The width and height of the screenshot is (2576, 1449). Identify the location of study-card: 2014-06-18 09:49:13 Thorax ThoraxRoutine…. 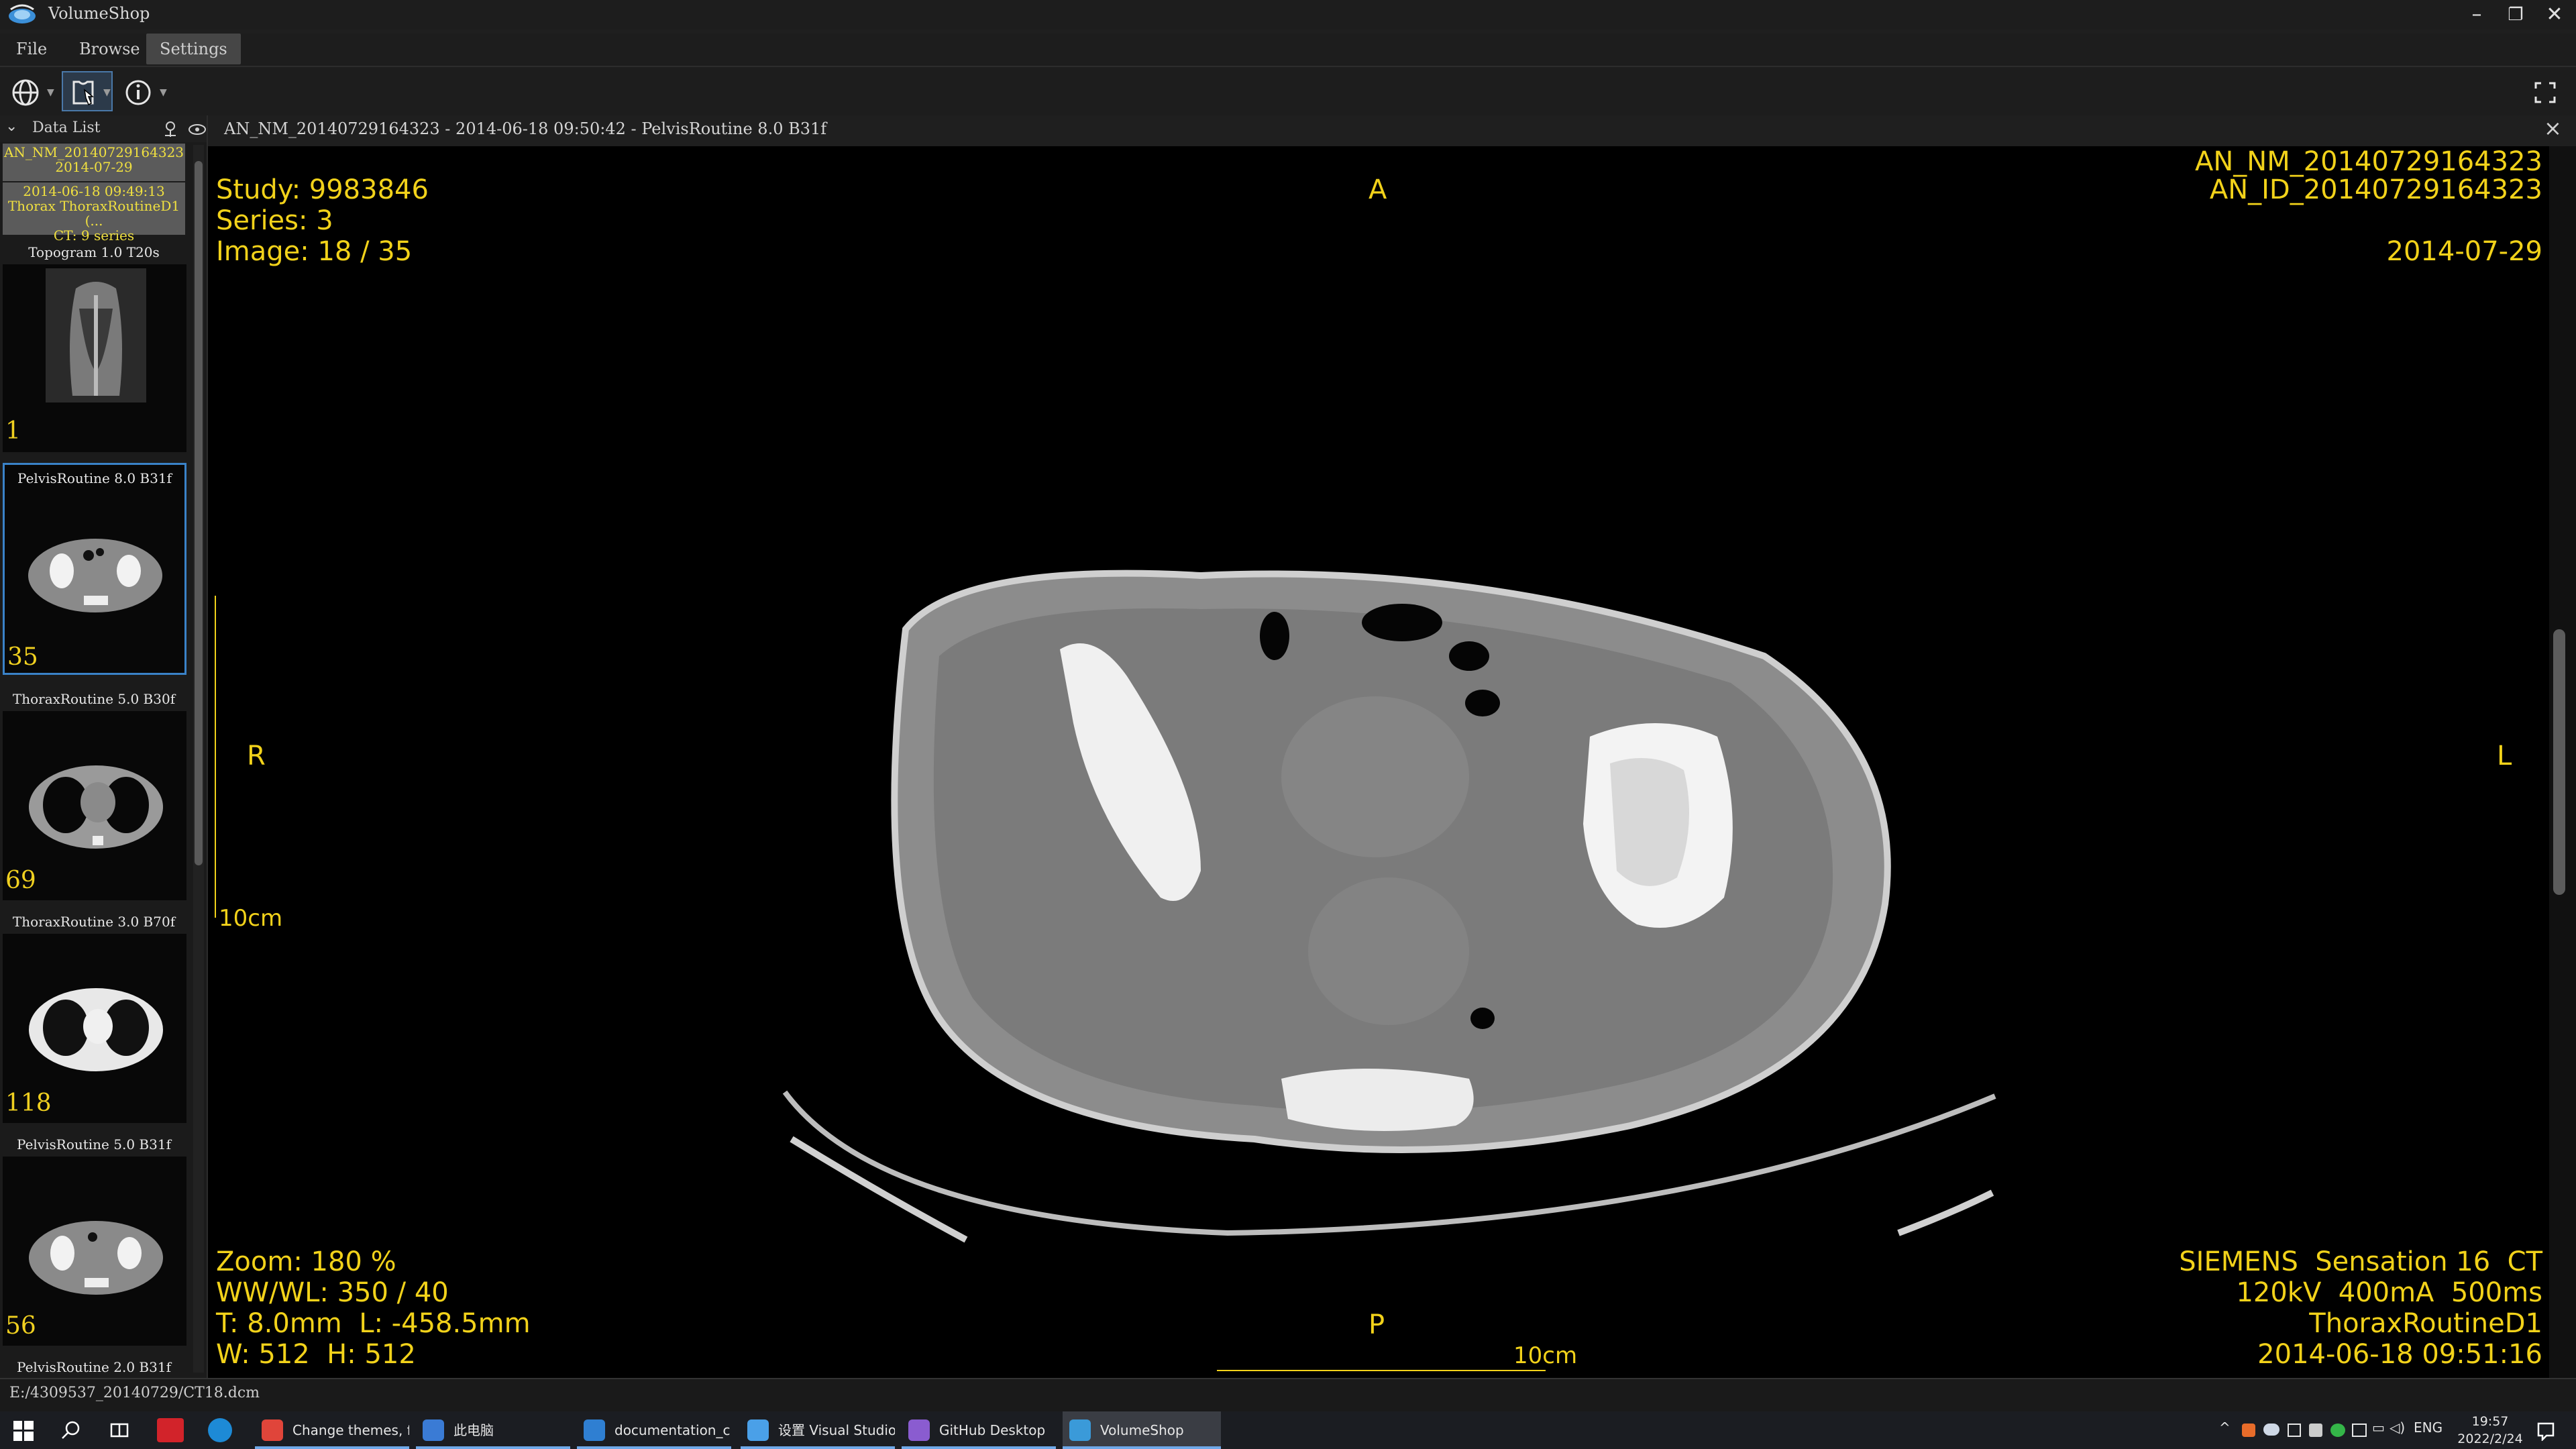
(94, 212).